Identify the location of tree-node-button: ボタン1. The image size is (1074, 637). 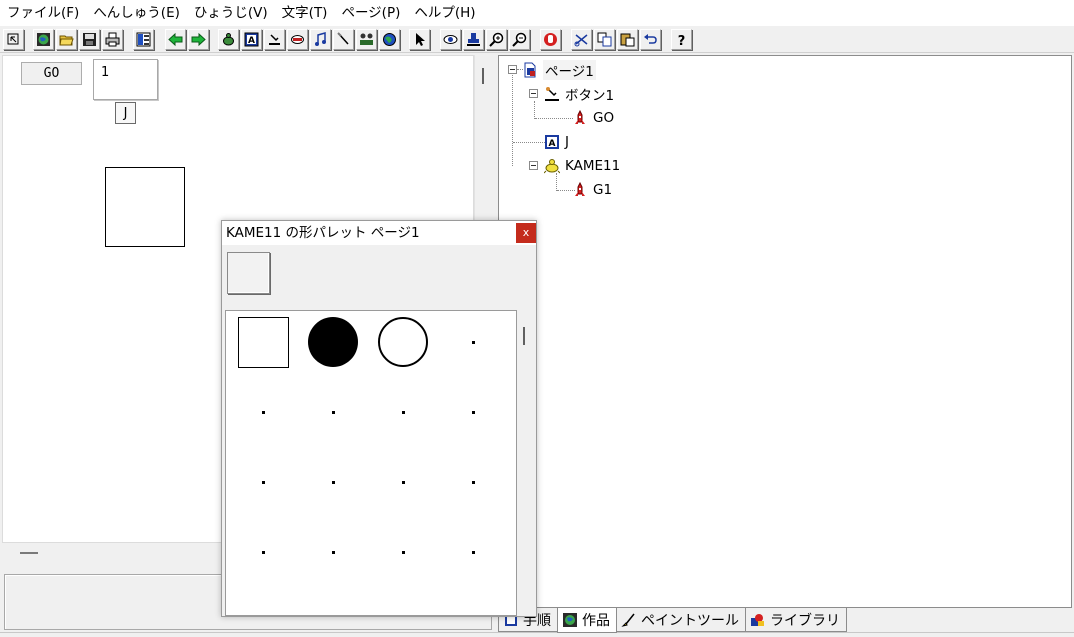
(579, 94).